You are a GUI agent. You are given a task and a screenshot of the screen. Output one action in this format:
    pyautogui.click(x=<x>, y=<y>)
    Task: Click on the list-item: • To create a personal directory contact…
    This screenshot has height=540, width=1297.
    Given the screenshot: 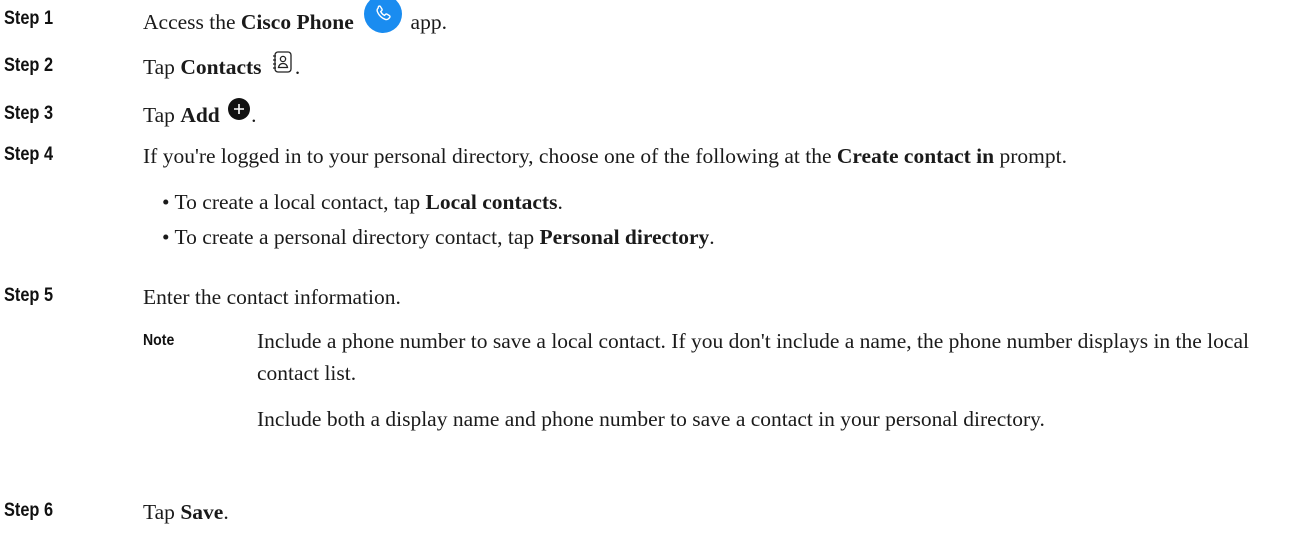 What is the action you would take?
    pyautogui.click(x=438, y=237)
    